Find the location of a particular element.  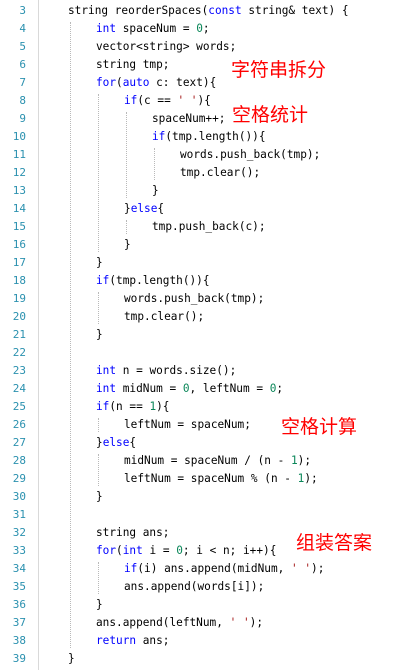

line-number: 10 is located at coordinates (19, 136).